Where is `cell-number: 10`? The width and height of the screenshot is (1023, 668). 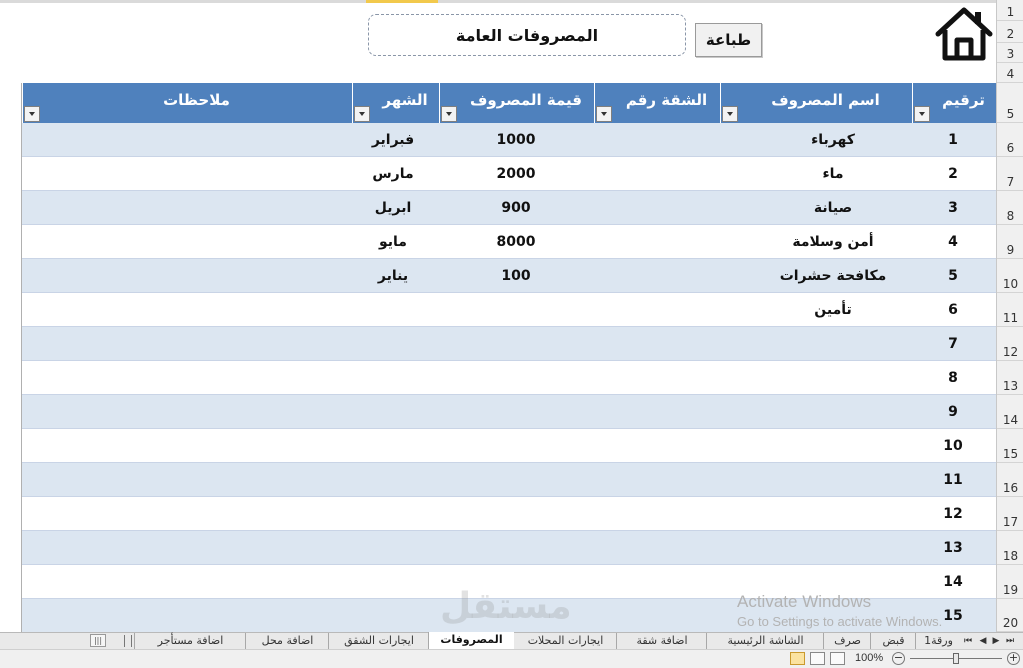 cell-number: 10 is located at coordinates (935, 446).